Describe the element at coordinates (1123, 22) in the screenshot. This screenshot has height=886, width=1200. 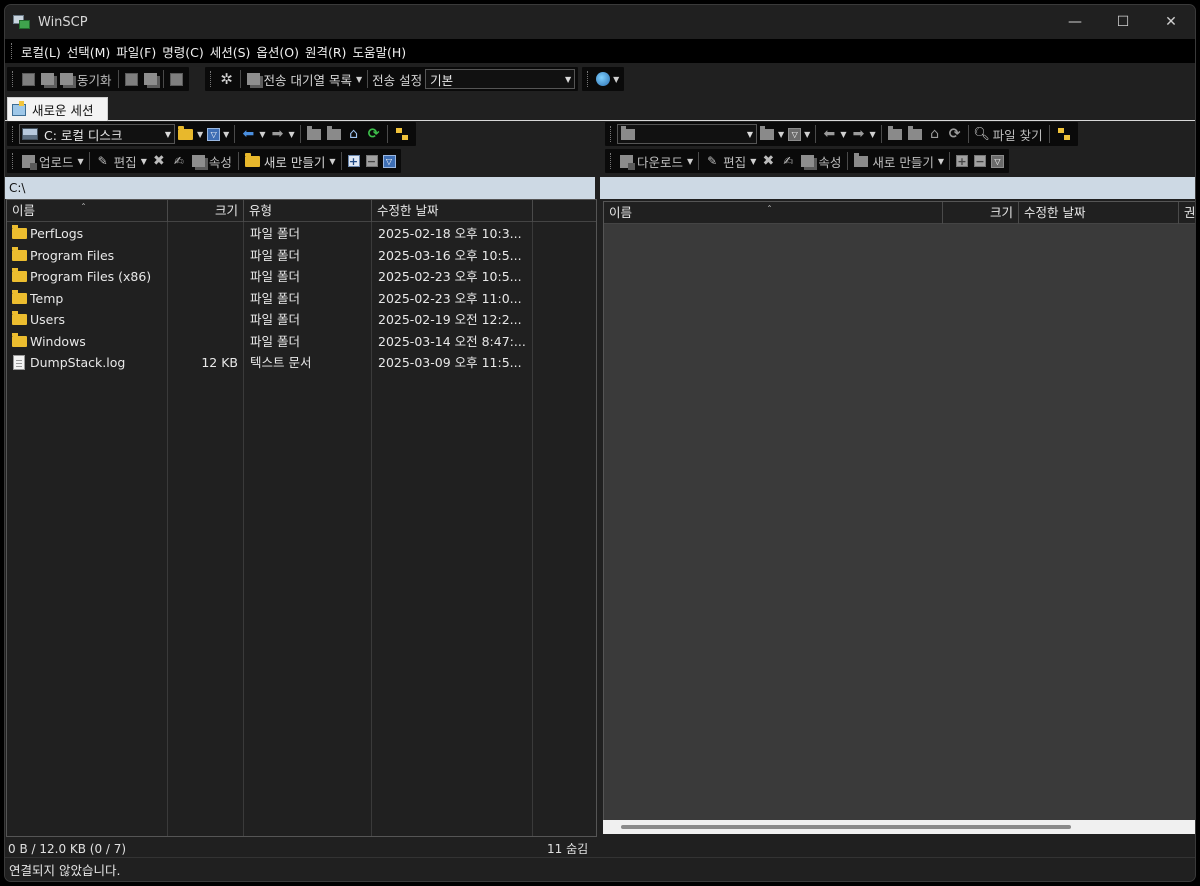
I see `maximize-button: ☐` at that location.